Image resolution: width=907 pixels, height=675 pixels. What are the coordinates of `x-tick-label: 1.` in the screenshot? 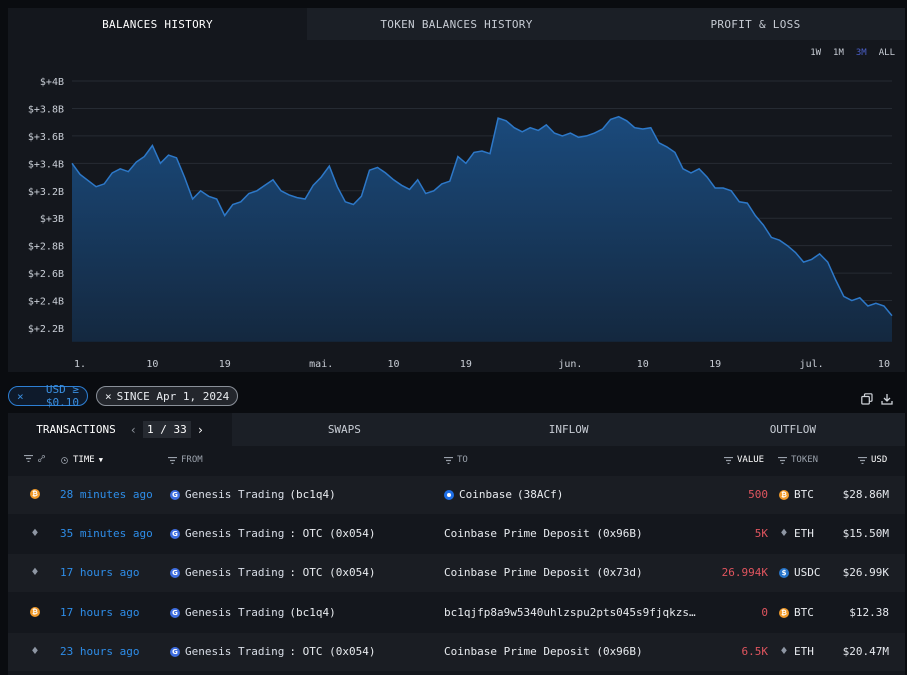 It's located at (80, 364).